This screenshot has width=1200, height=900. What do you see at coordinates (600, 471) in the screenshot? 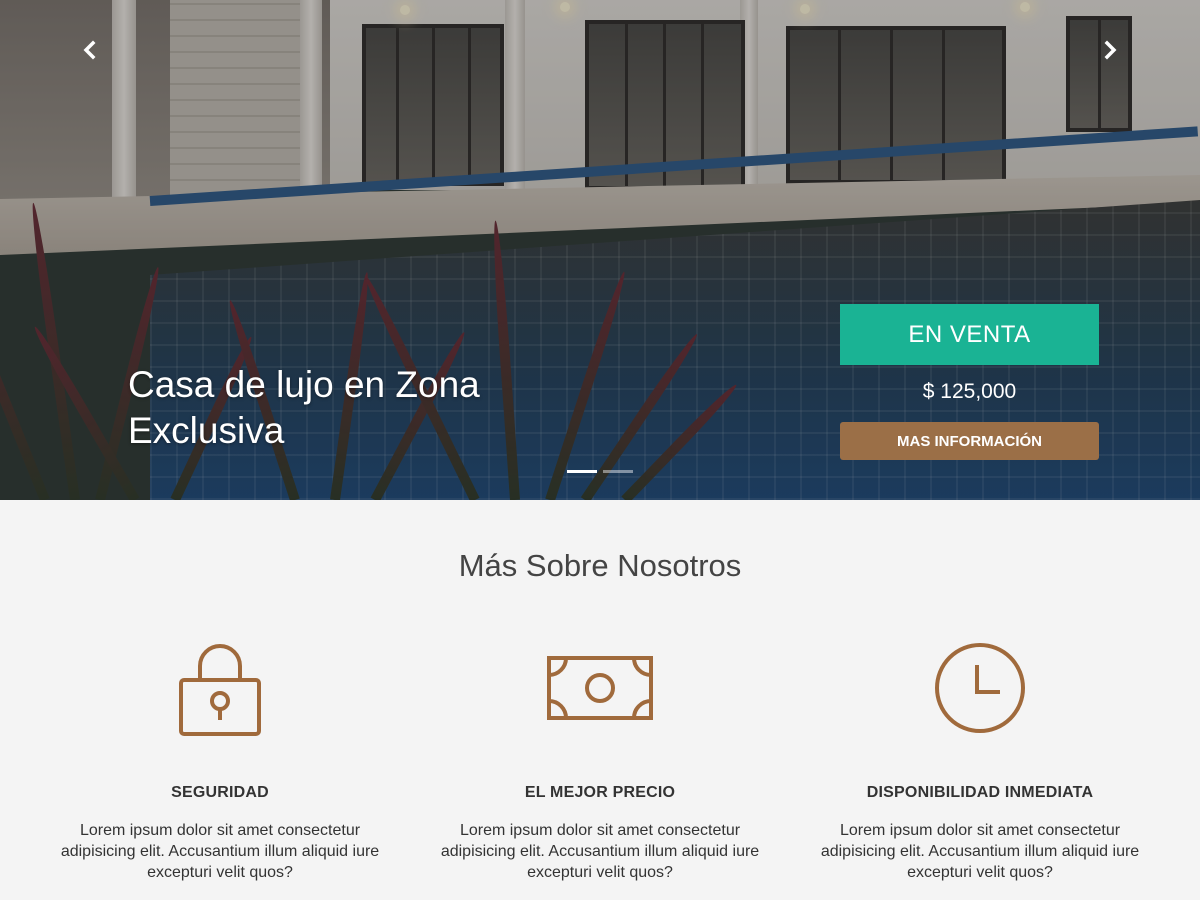
I see `carousel-indicators` at bounding box center [600, 471].